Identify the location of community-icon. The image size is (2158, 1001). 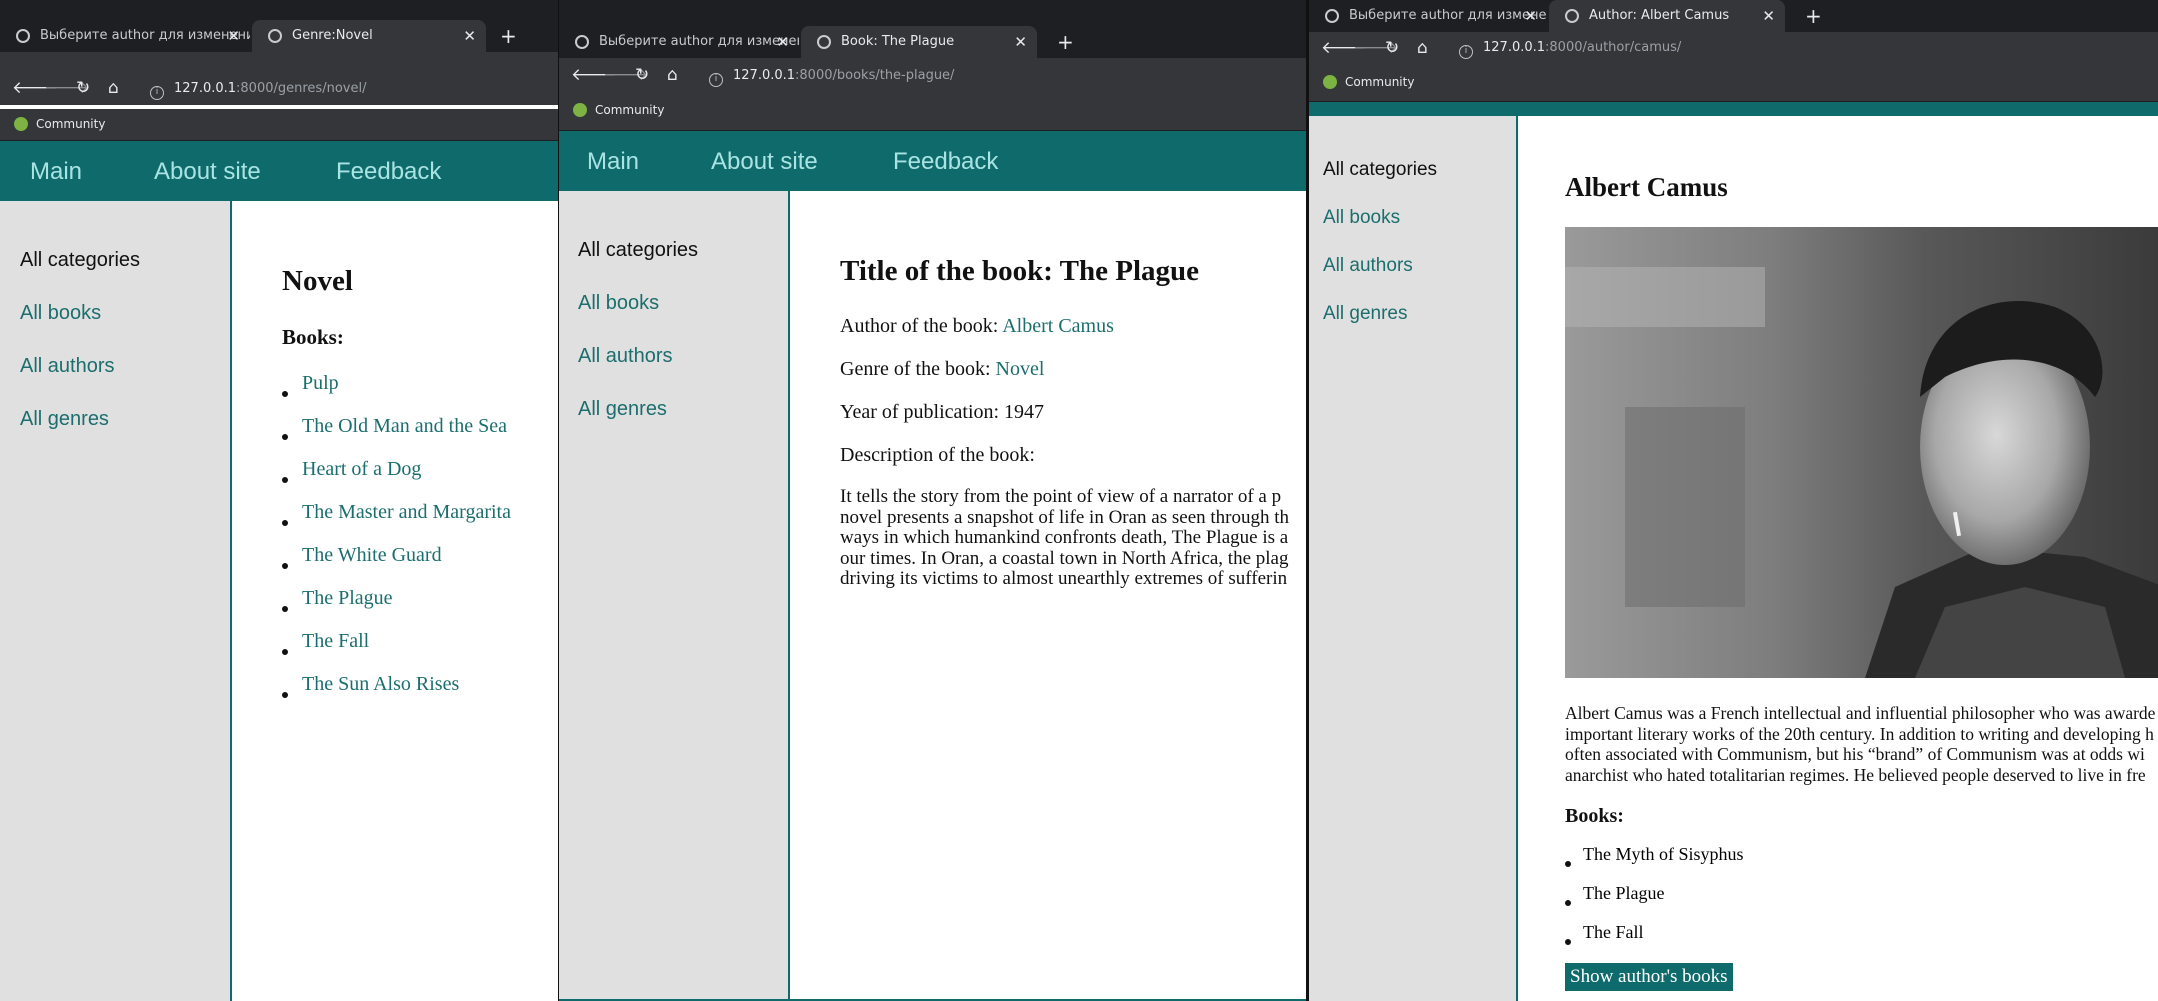
(1330, 82).